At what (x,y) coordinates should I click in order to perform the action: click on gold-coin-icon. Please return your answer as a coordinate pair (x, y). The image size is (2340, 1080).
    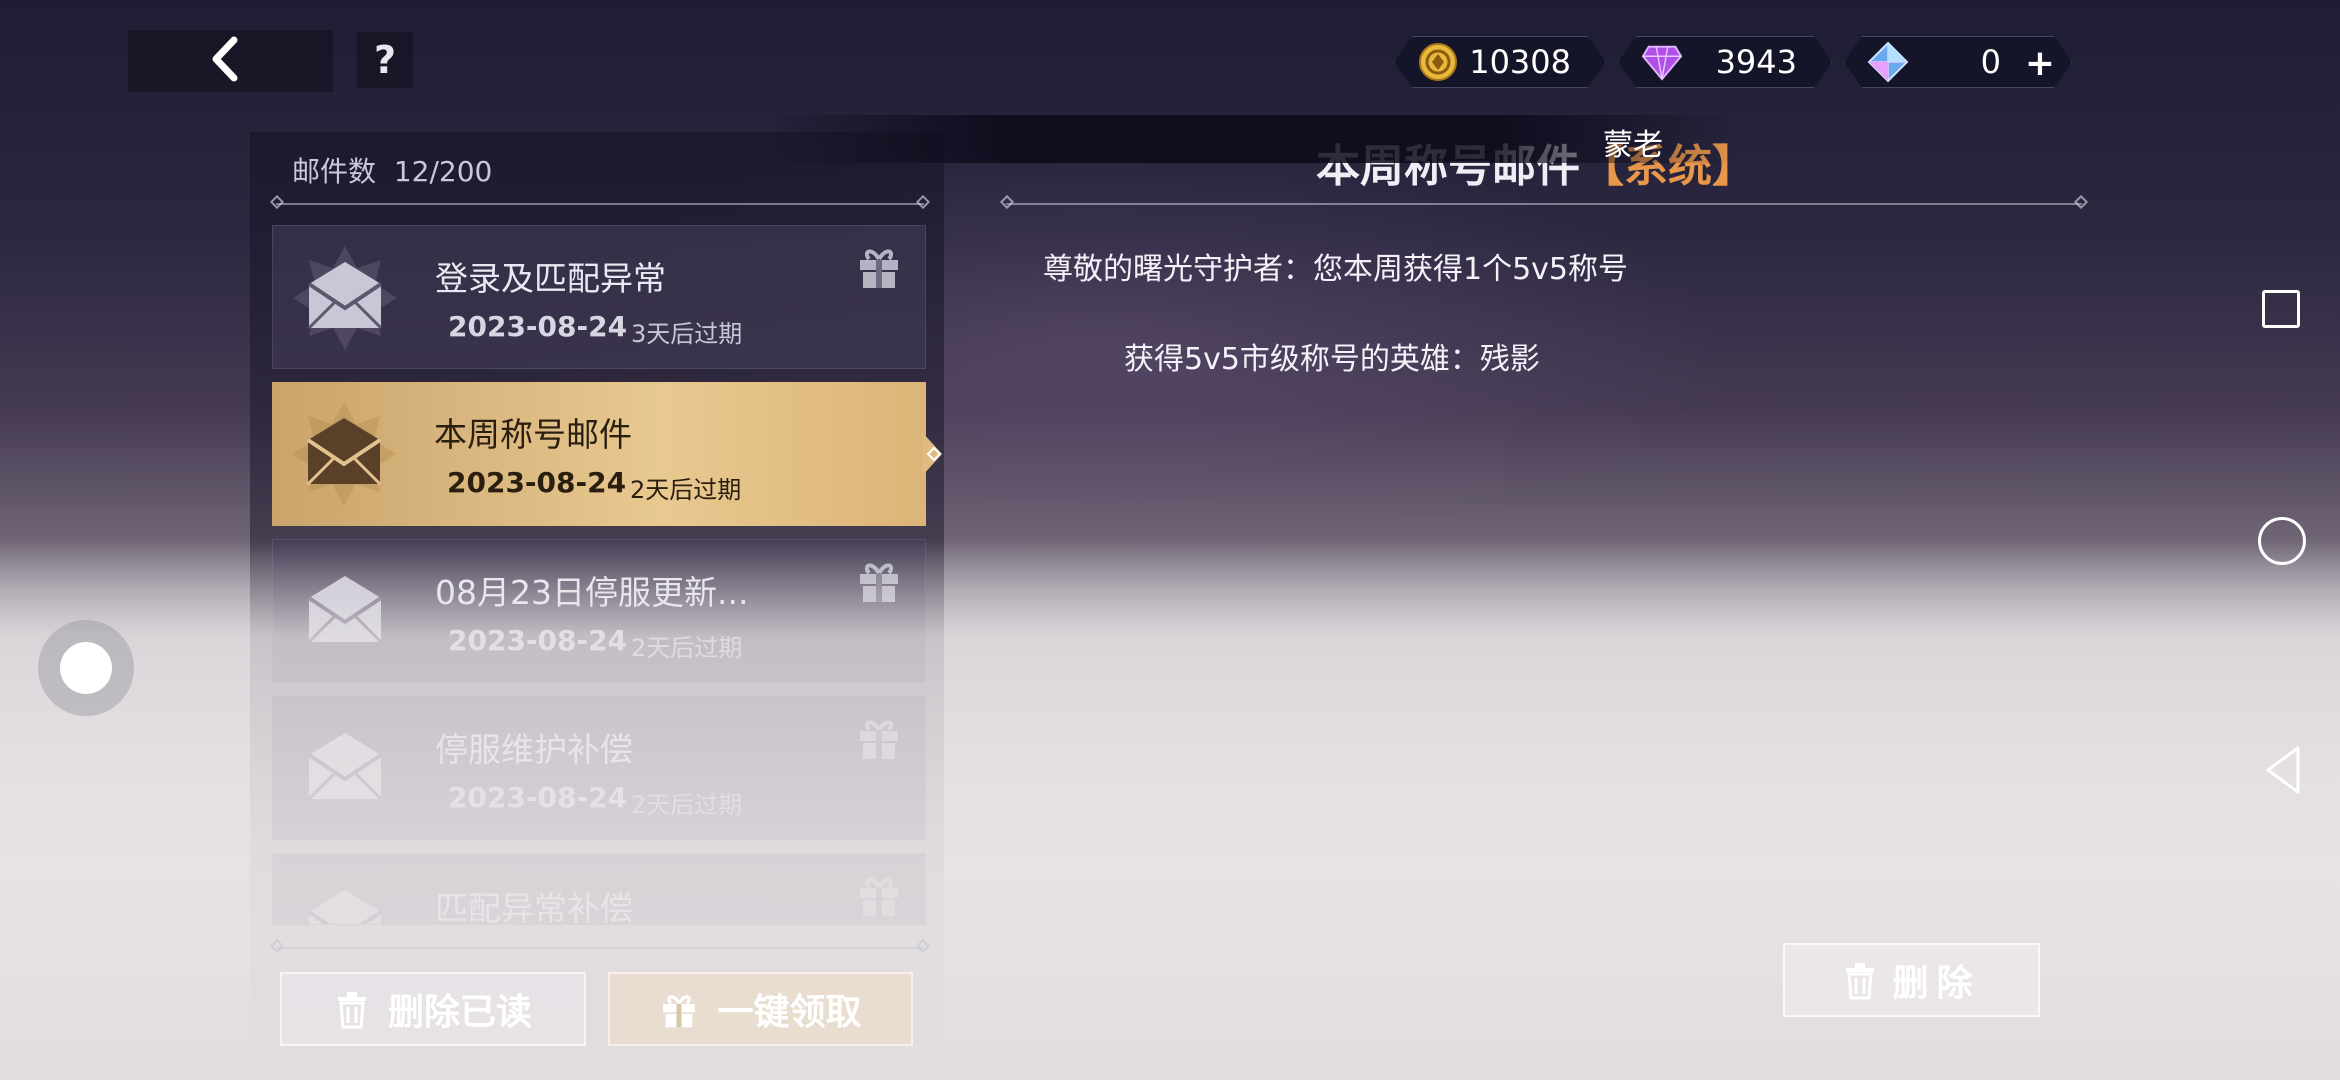
    Looking at the image, I should click on (1438, 62).